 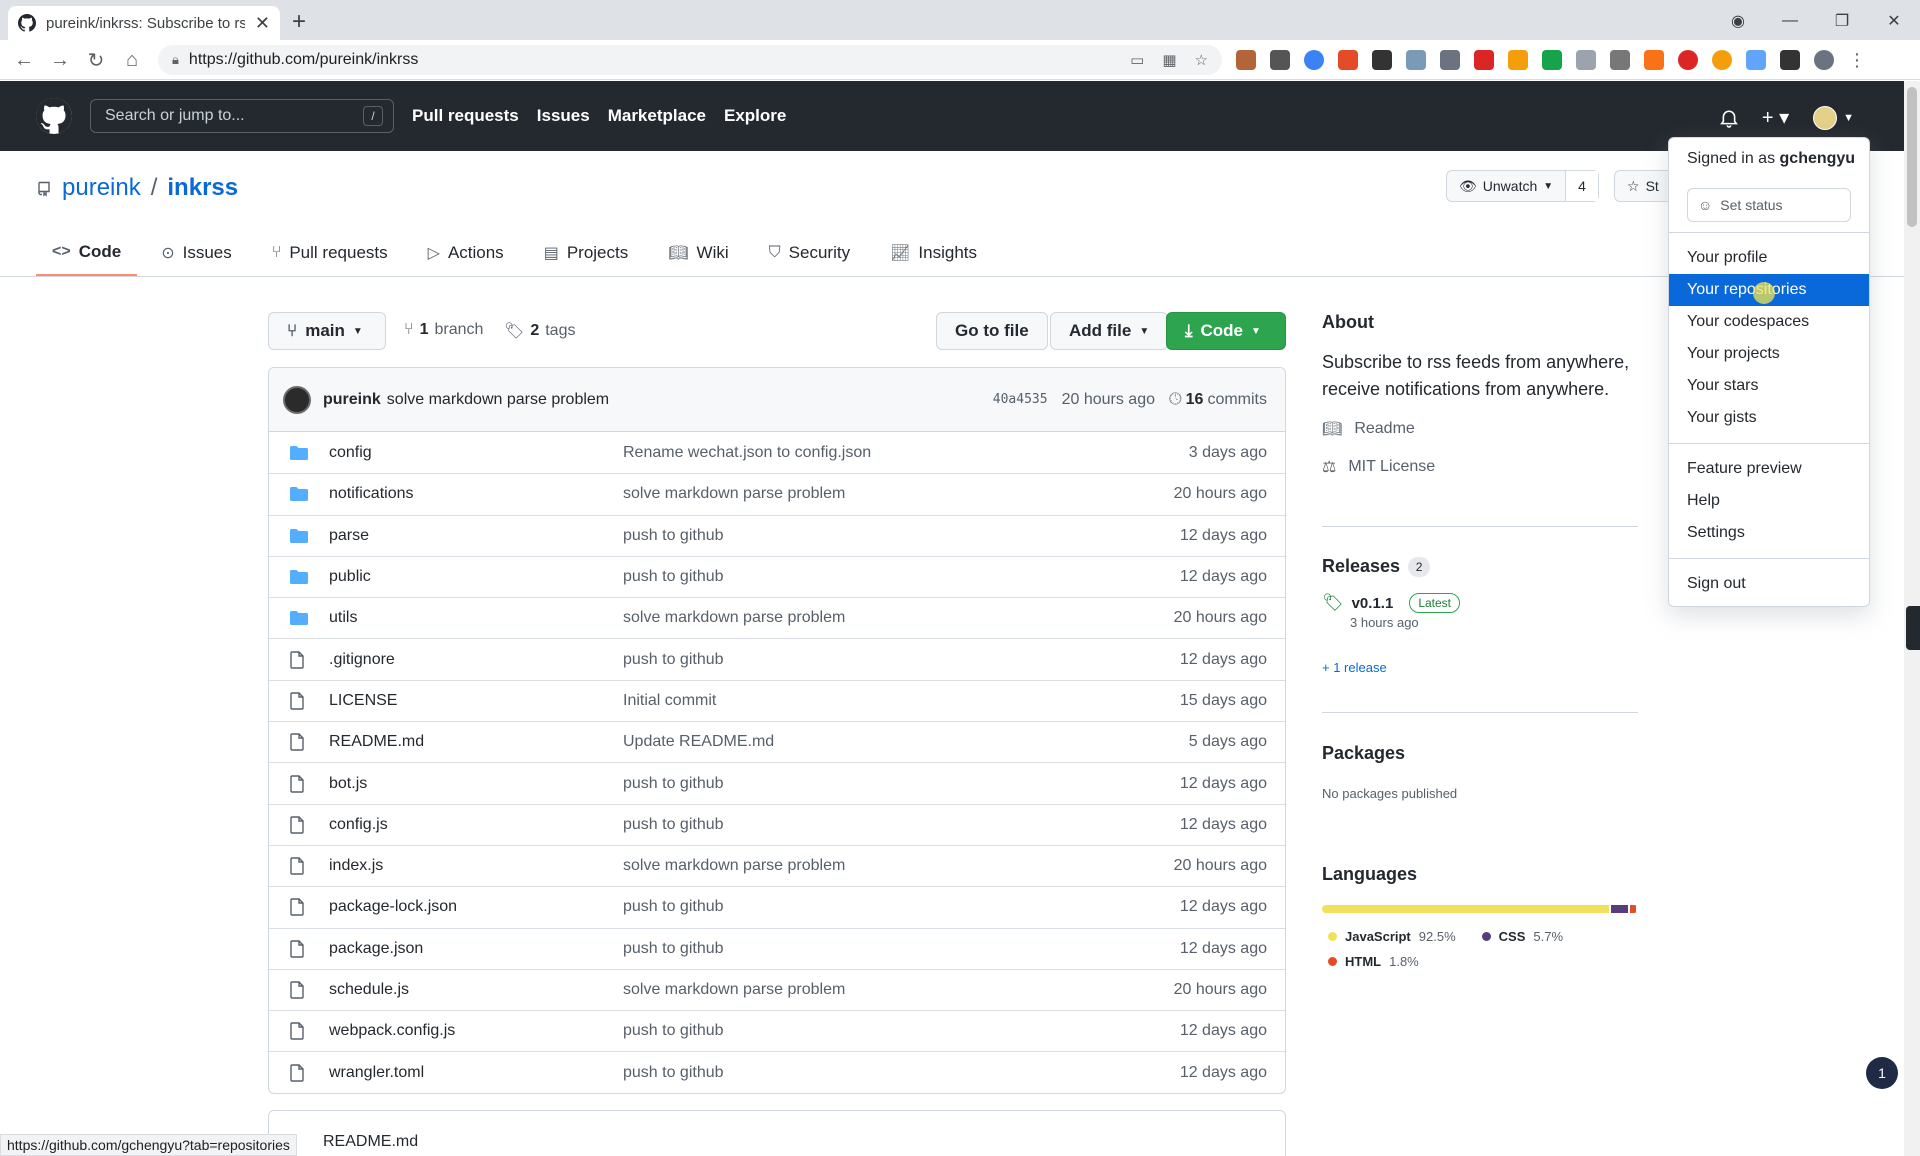 I want to click on minimize-icon: —, so click(x=1790, y=21).